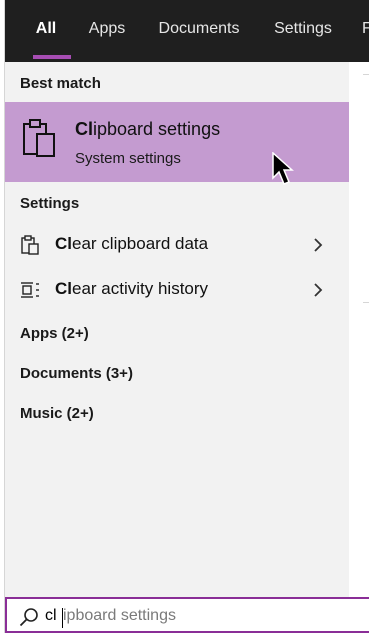 This screenshot has height=633, width=369. Describe the element at coordinates (30, 245) in the screenshot. I see `clipboard-clear-icon` at that location.